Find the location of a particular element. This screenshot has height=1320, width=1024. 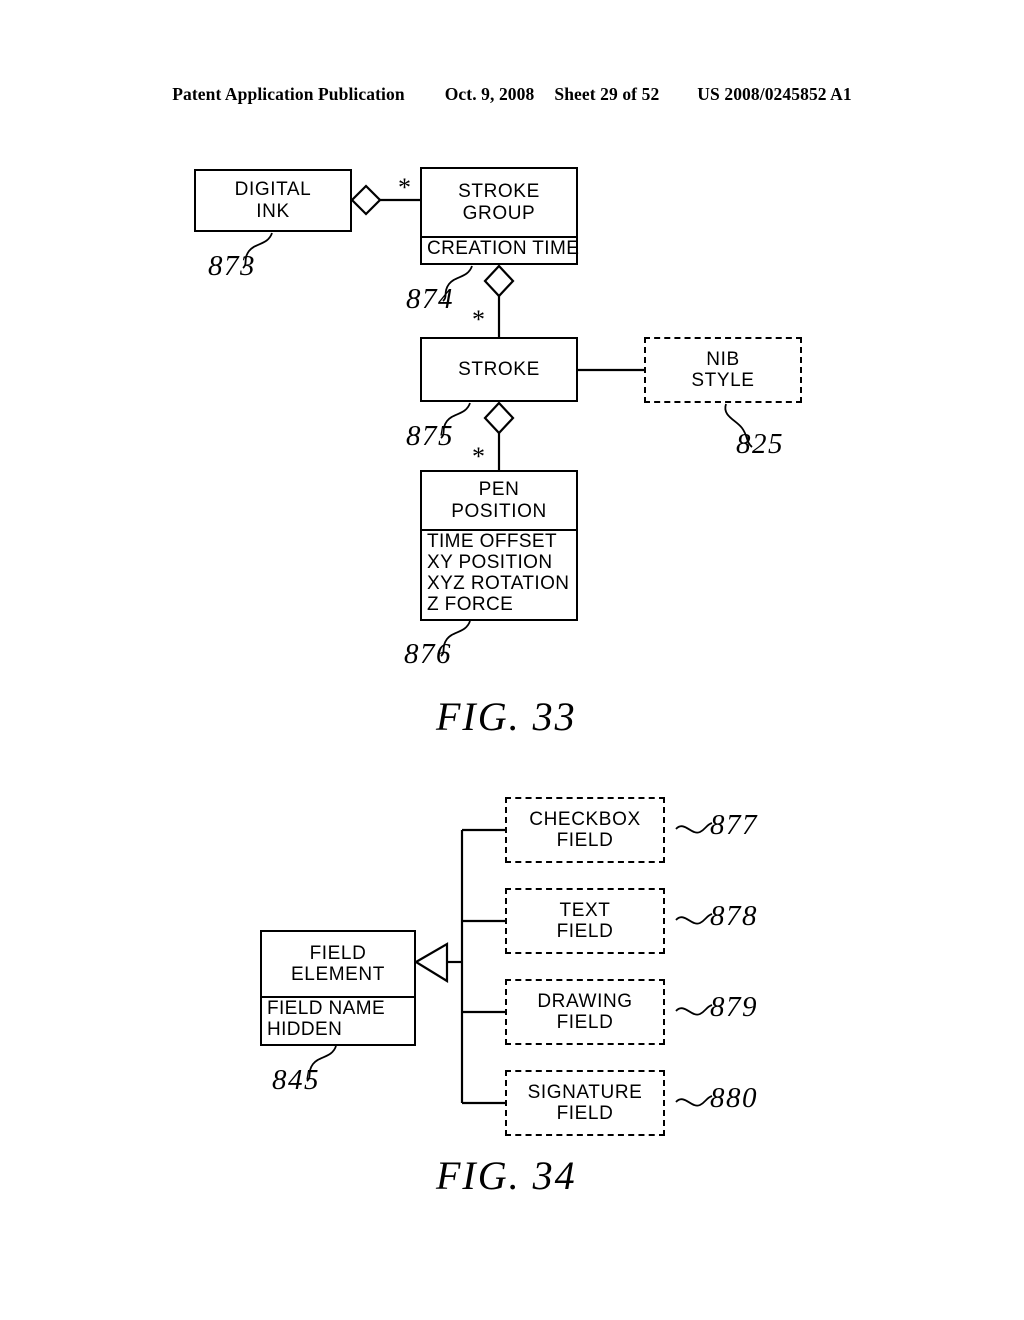

figure-caption-33: FIG. 33 is located at coordinates (506, 716).